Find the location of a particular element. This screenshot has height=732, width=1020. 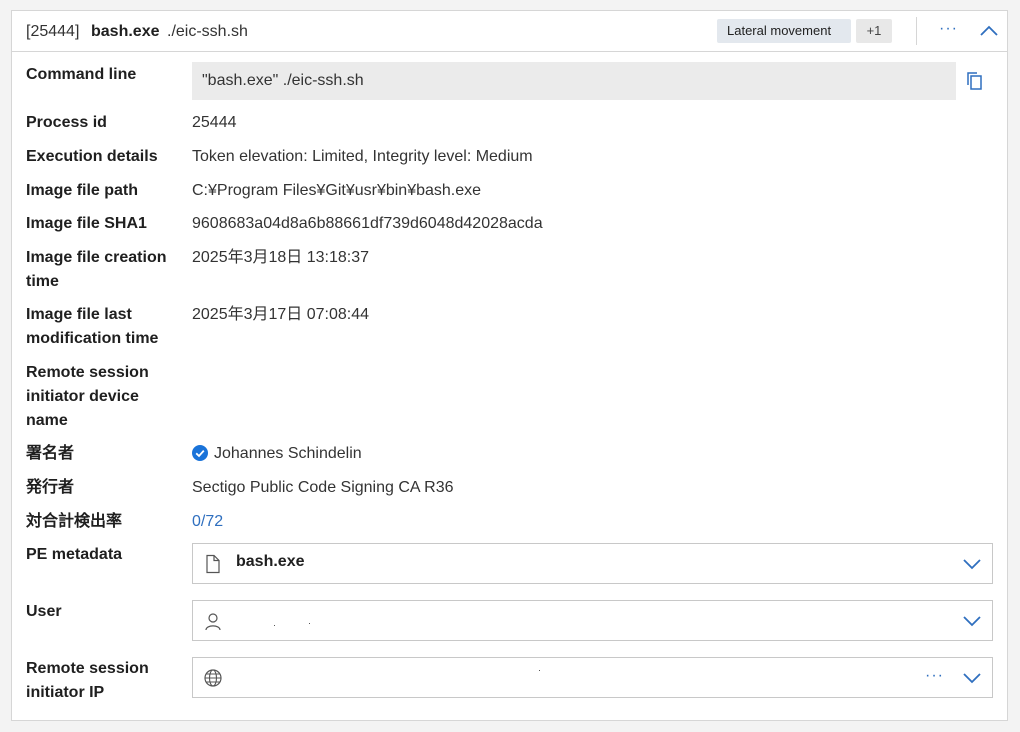

pe-metadata-value: bash.exe is located at coordinates (270, 561).